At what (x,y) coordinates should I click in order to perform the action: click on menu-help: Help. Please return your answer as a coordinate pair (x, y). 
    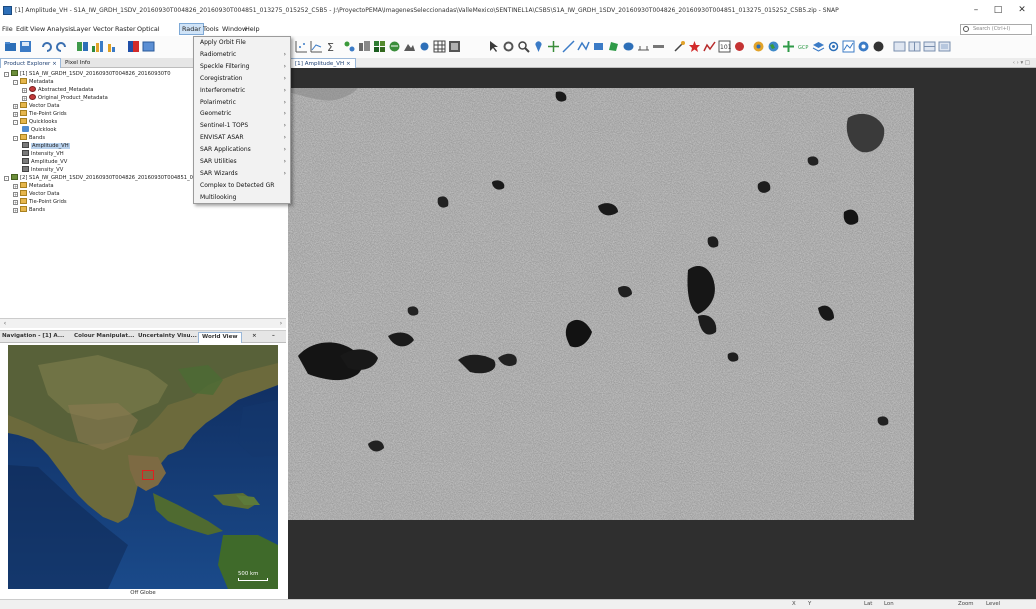
    Looking at the image, I should click on (252, 29).